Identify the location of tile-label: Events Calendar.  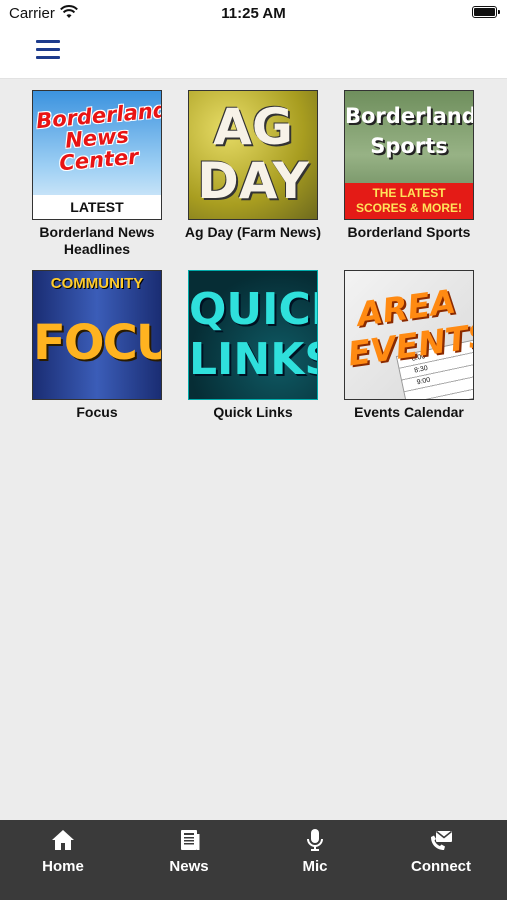
(409, 412).